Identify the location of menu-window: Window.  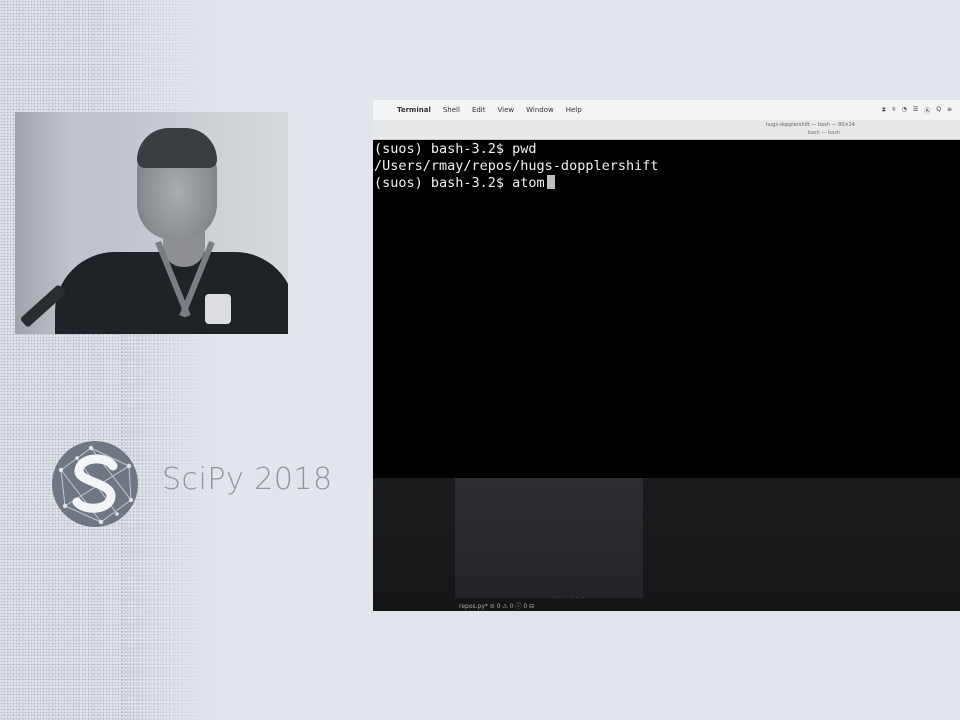
(540, 110).